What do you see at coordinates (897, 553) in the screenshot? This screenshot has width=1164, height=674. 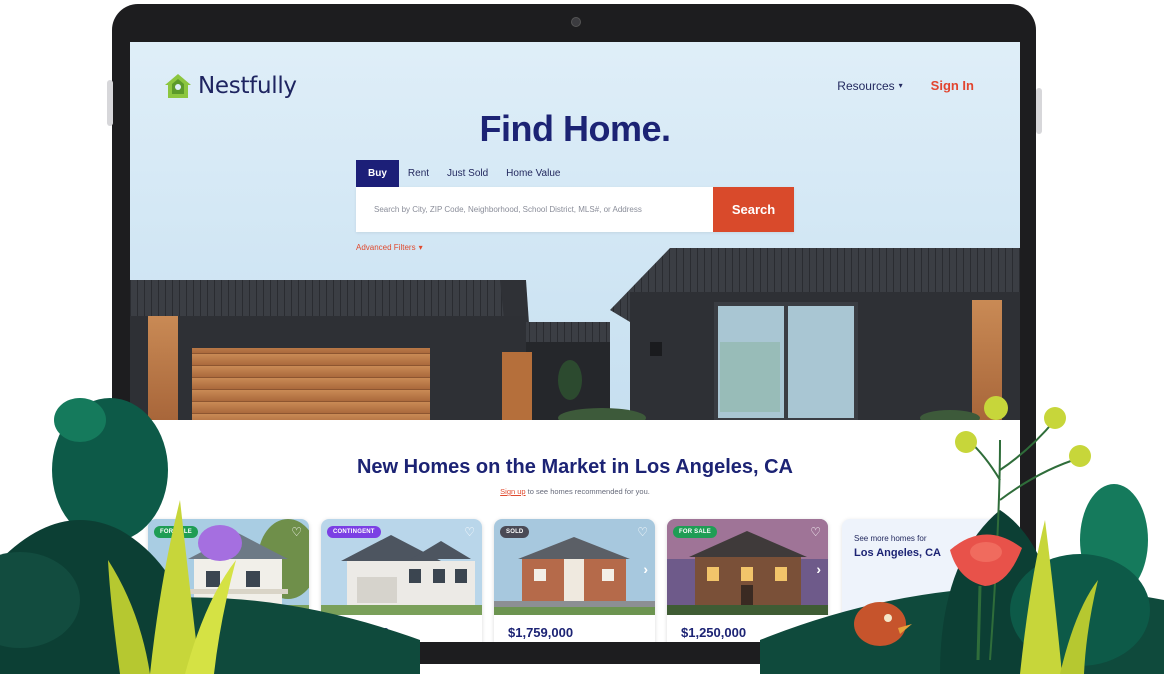 I see `see-more-city: Los Angeles, CA` at bounding box center [897, 553].